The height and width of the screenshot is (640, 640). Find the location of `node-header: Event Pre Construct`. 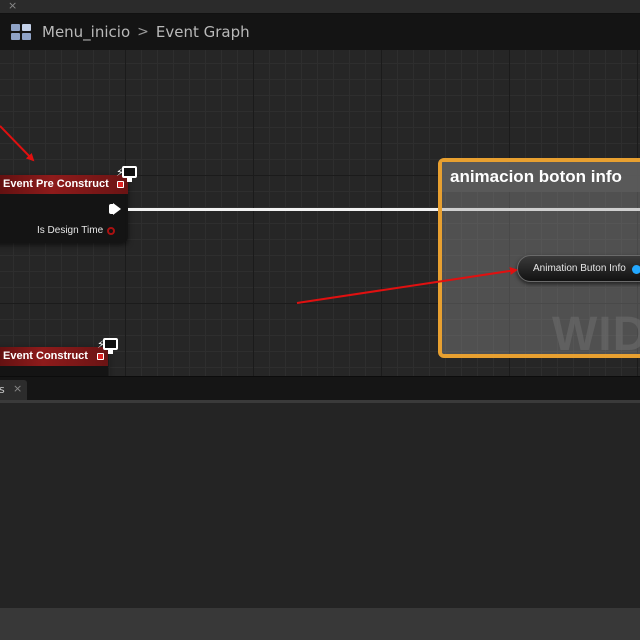

node-header: Event Pre Construct is located at coordinates (64, 184).